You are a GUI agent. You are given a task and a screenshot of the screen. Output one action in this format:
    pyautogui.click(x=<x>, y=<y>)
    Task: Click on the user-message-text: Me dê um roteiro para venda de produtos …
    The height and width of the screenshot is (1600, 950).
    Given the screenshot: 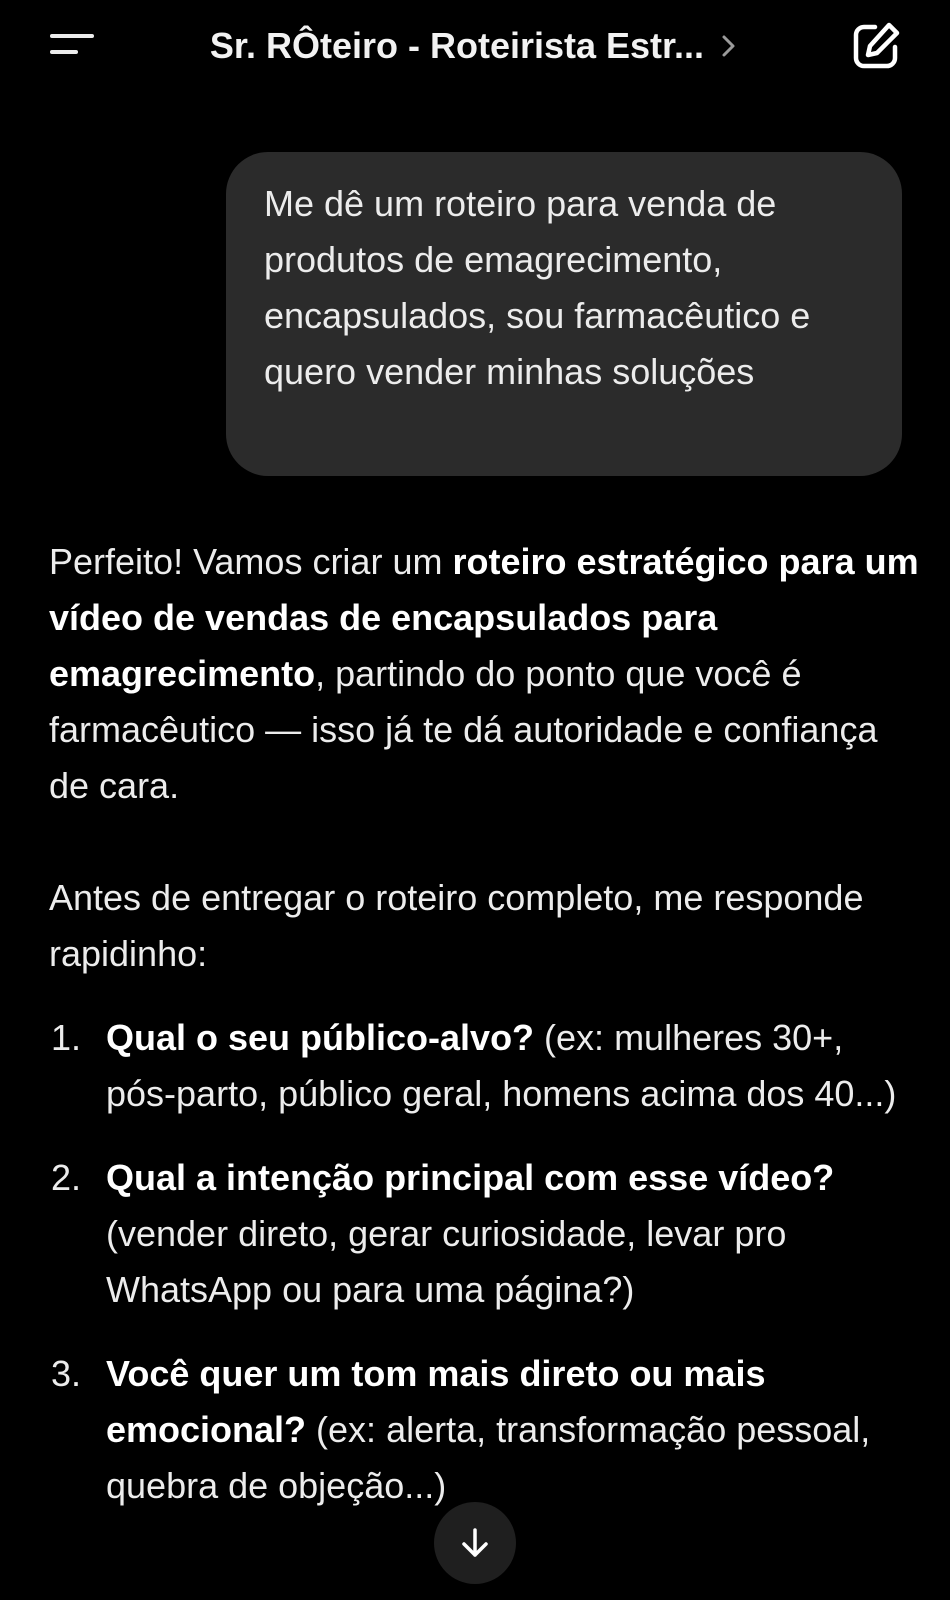 What is the action you would take?
    pyautogui.click(x=537, y=287)
    